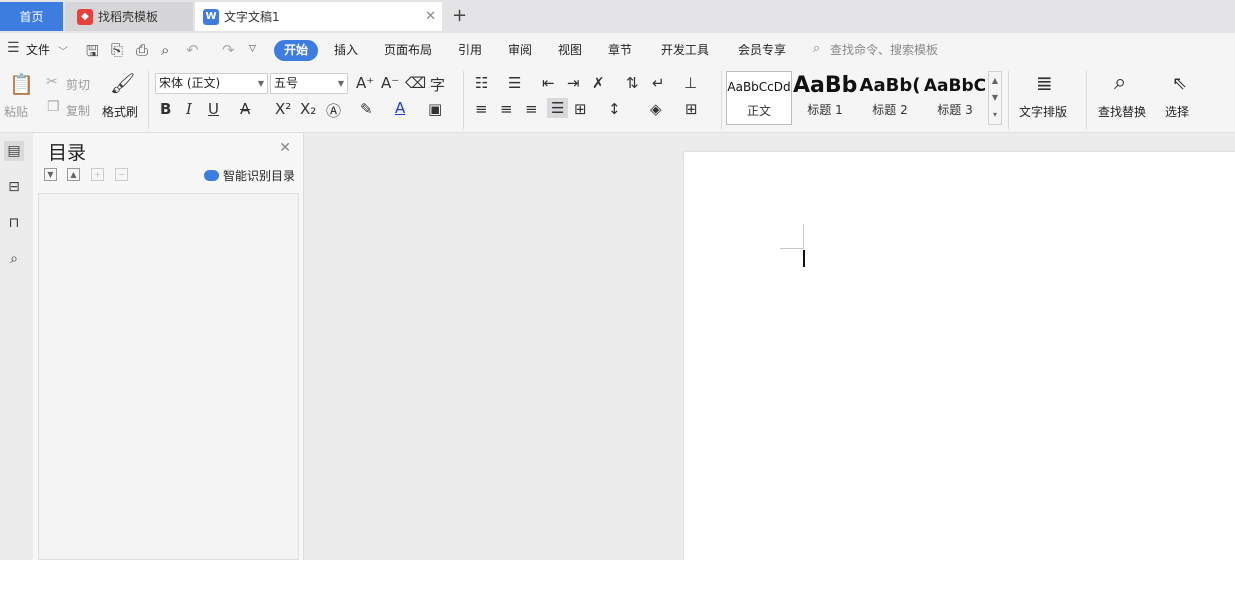 The width and height of the screenshot is (1235, 589). I want to click on decrease-indent-icon: ⇤, so click(548, 83).